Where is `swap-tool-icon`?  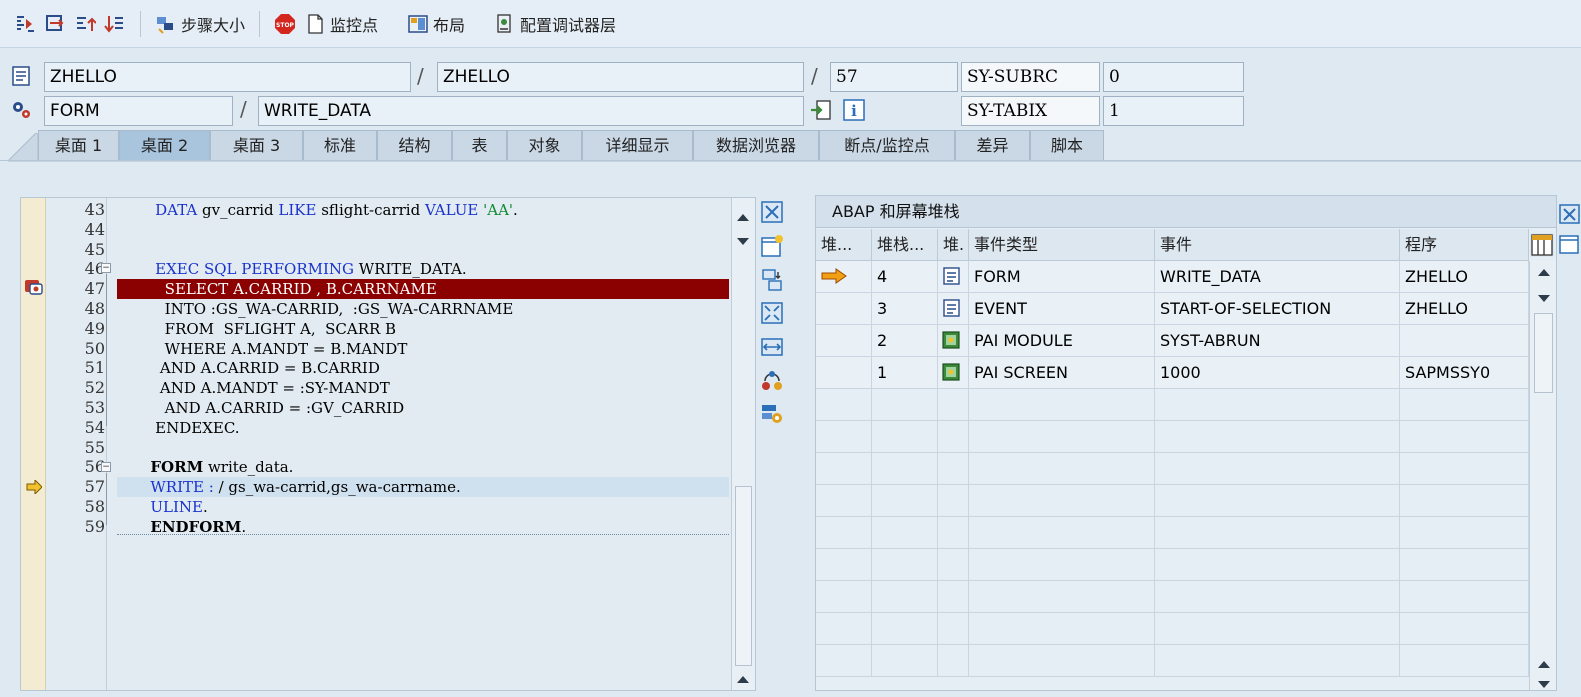 swap-tool-icon is located at coordinates (772, 280).